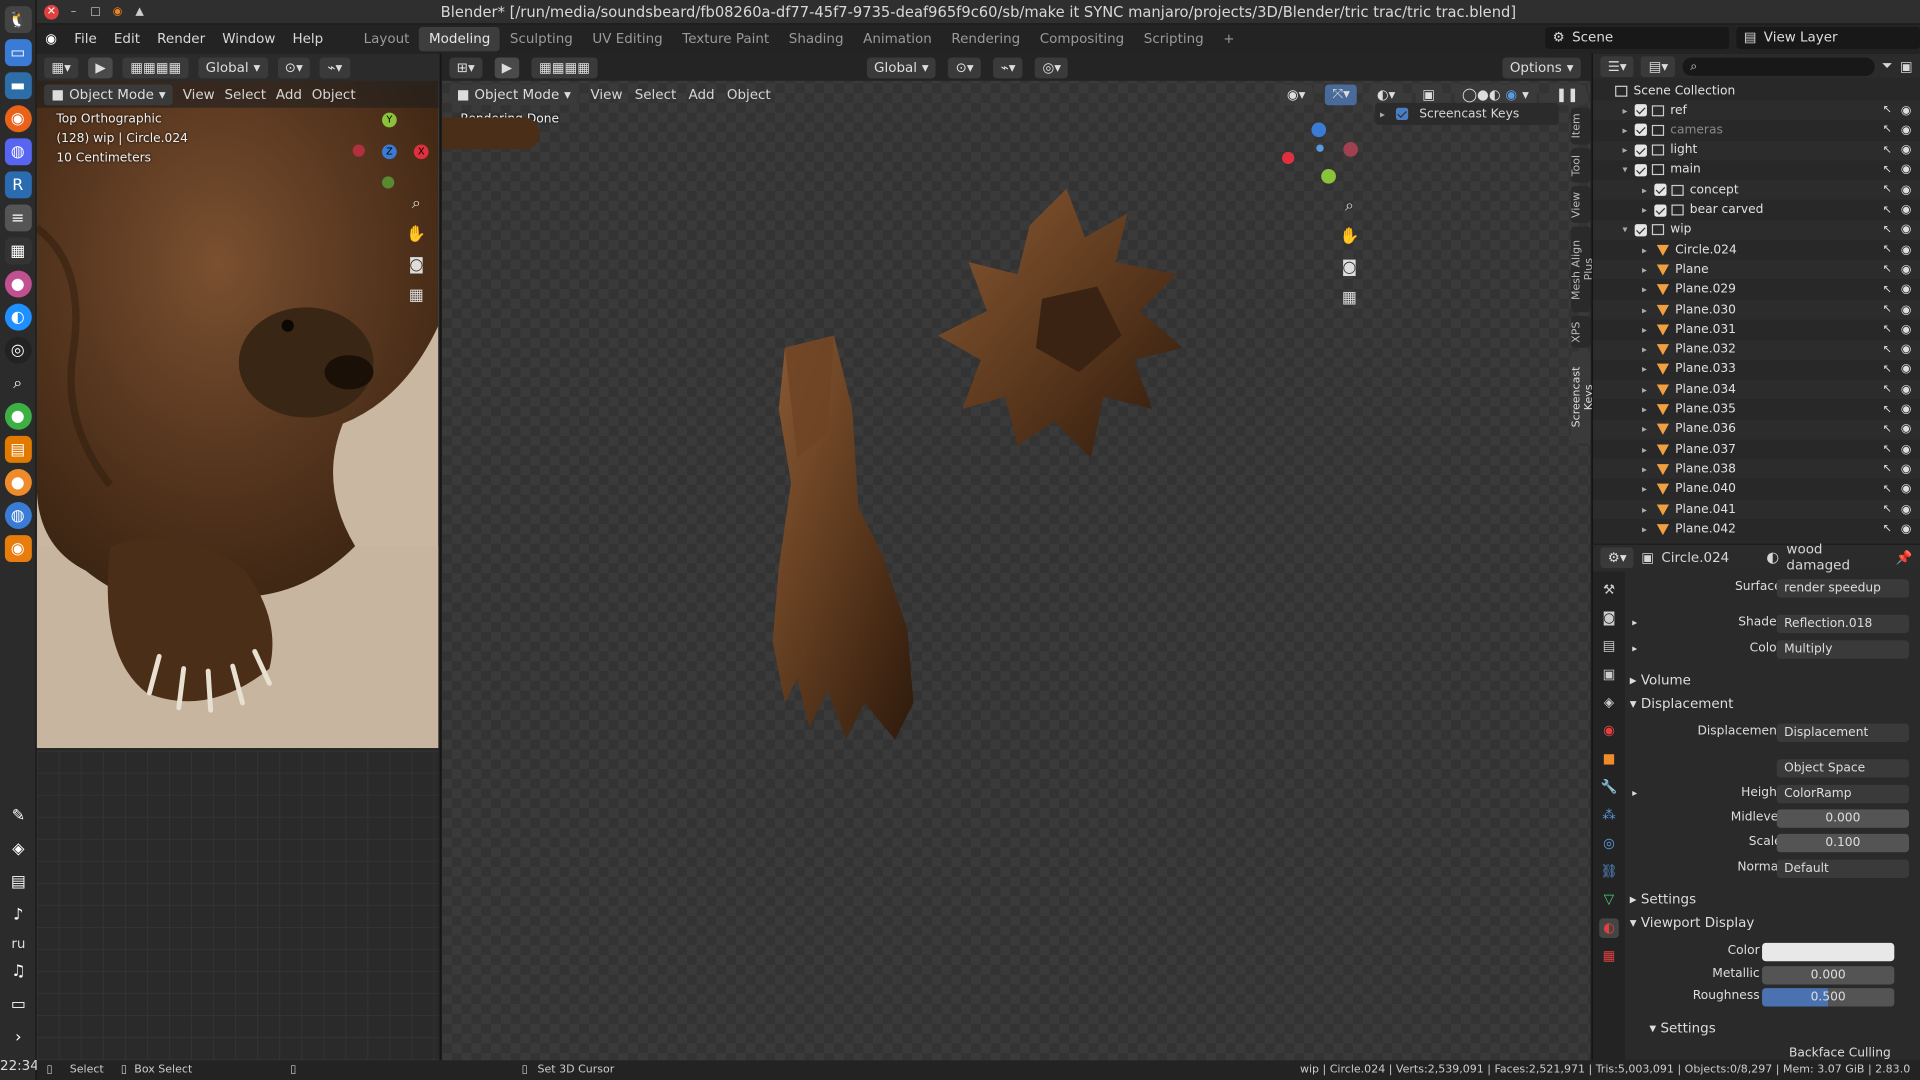 The image size is (1920, 1080). I want to click on navigation-gizmo: Y Z X, so click(391, 153).